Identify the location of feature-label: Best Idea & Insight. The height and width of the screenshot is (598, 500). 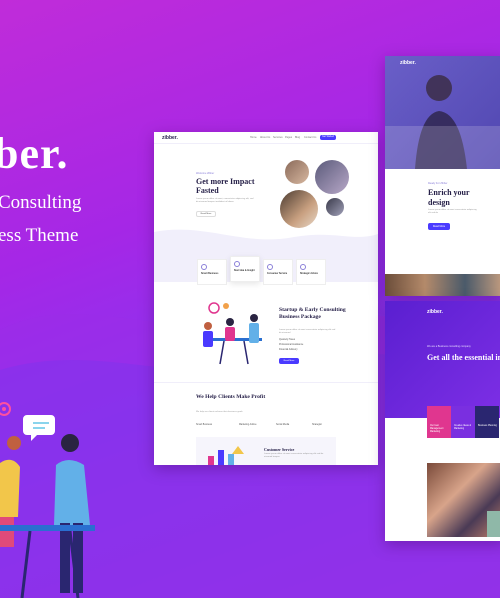
(244, 271).